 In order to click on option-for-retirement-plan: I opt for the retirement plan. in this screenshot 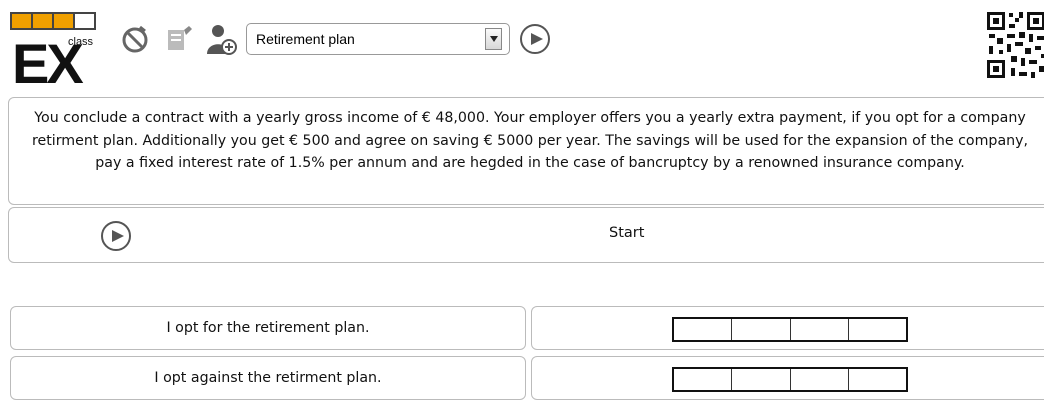, I will do `click(268, 328)`.